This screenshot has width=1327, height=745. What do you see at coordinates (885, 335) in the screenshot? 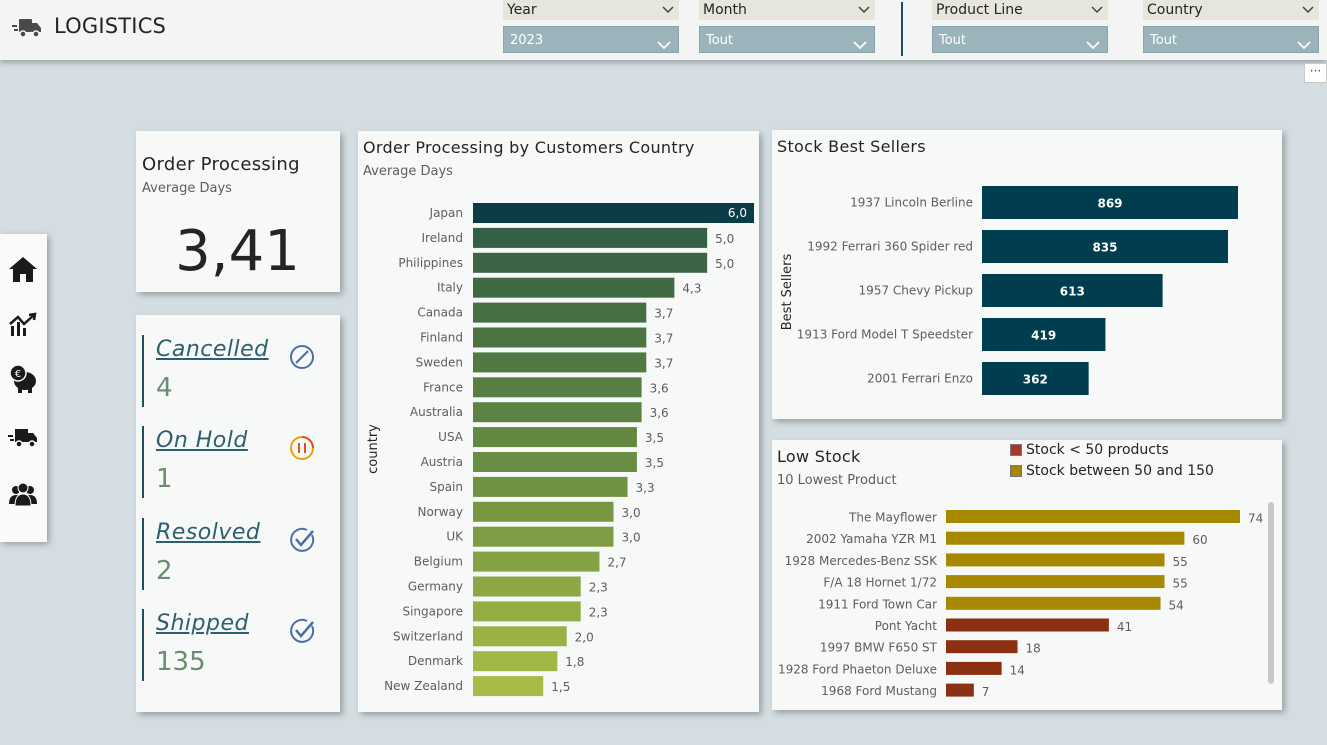
I see `category-label: 1913 Ford Model T Speedster` at bounding box center [885, 335].